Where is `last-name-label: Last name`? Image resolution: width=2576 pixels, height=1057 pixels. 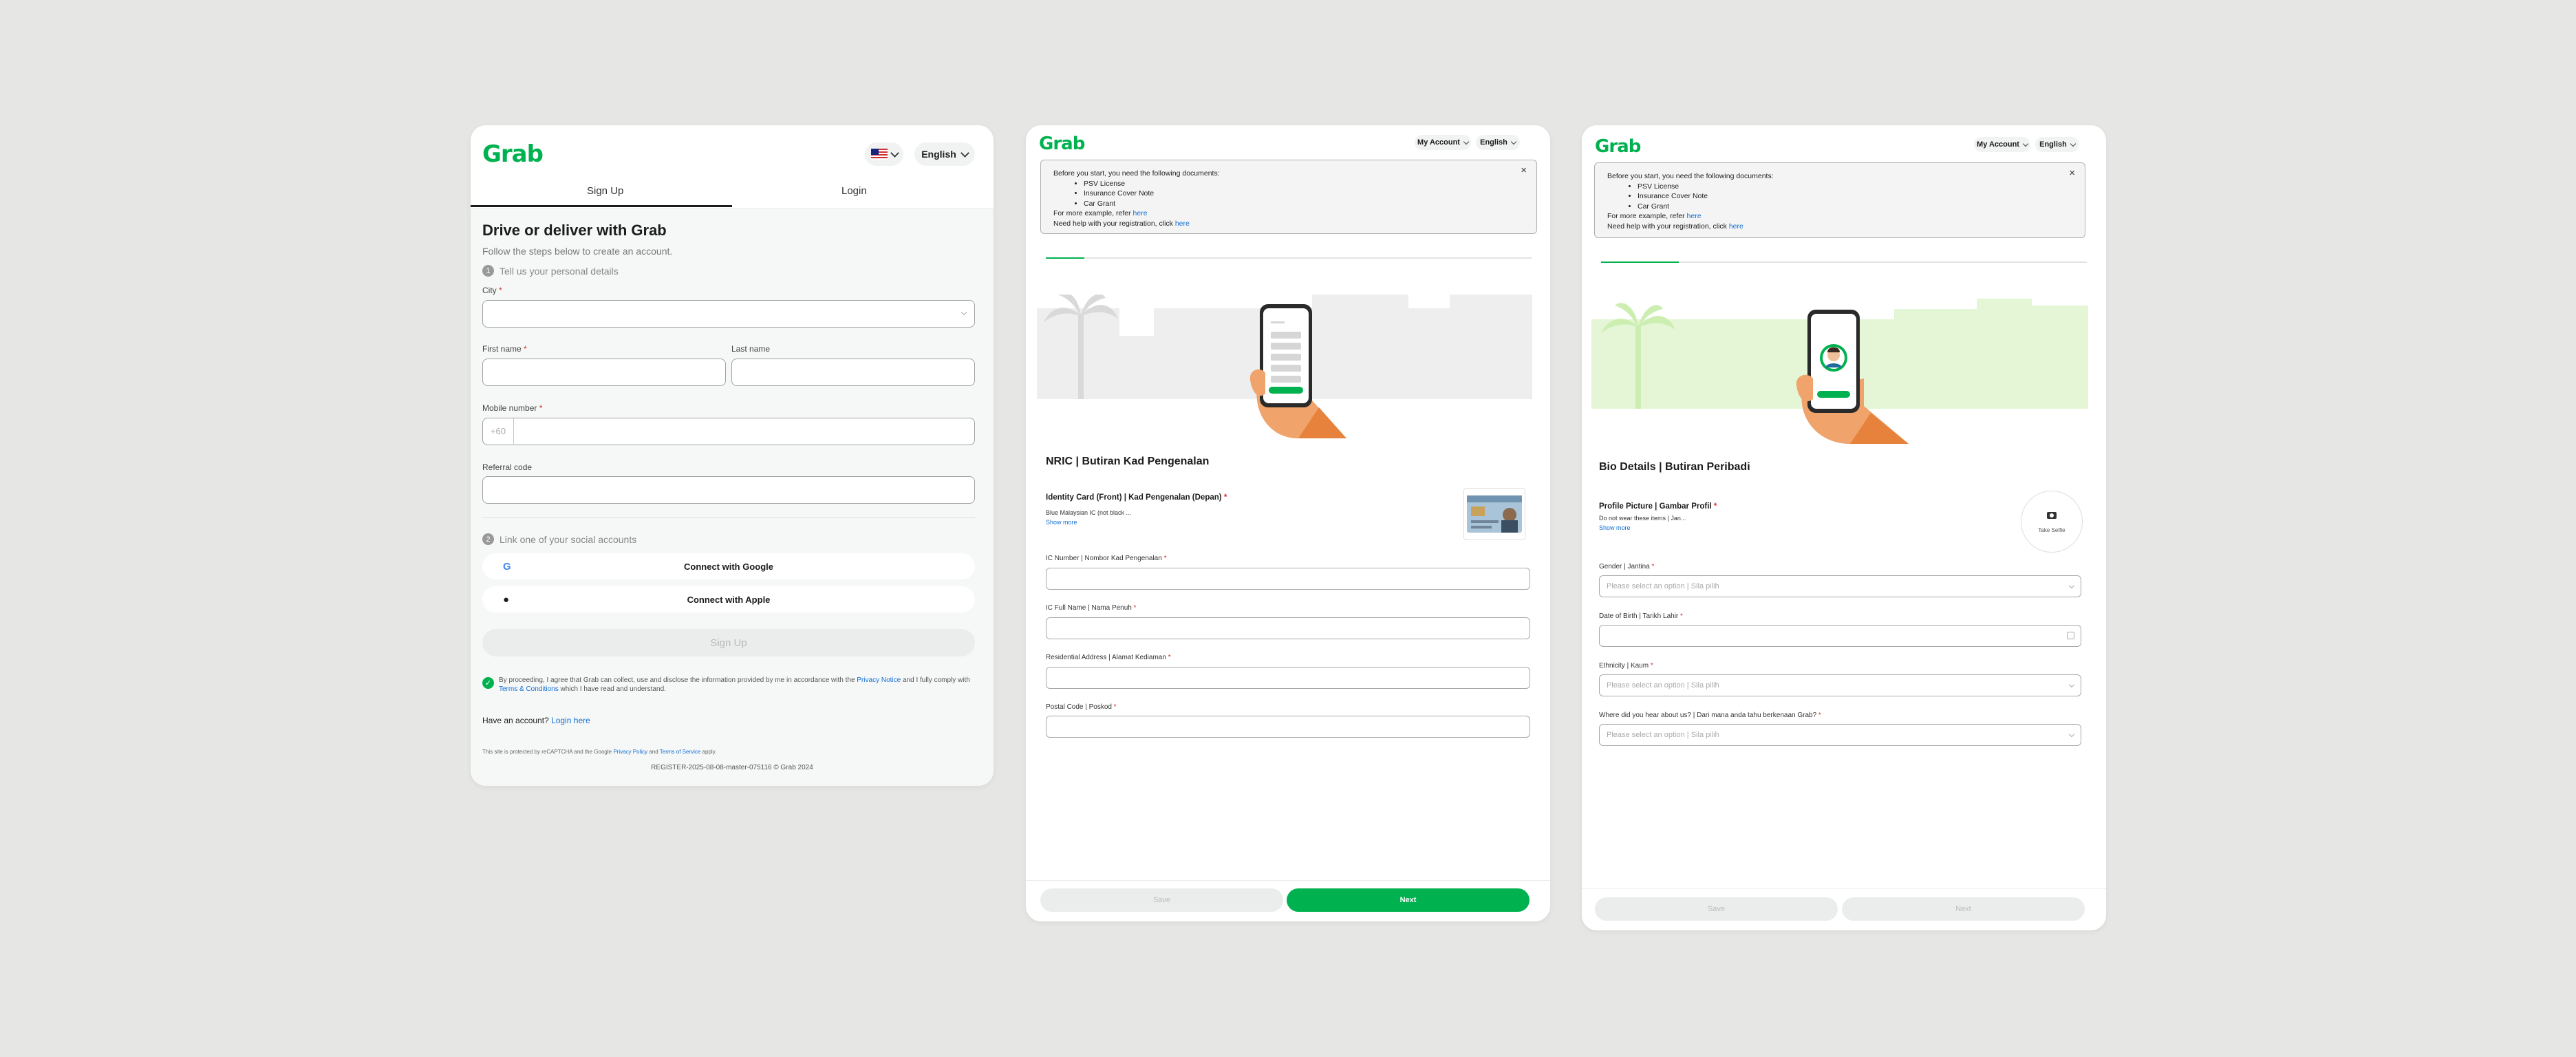
last-name-label: Last name is located at coordinates (751, 349).